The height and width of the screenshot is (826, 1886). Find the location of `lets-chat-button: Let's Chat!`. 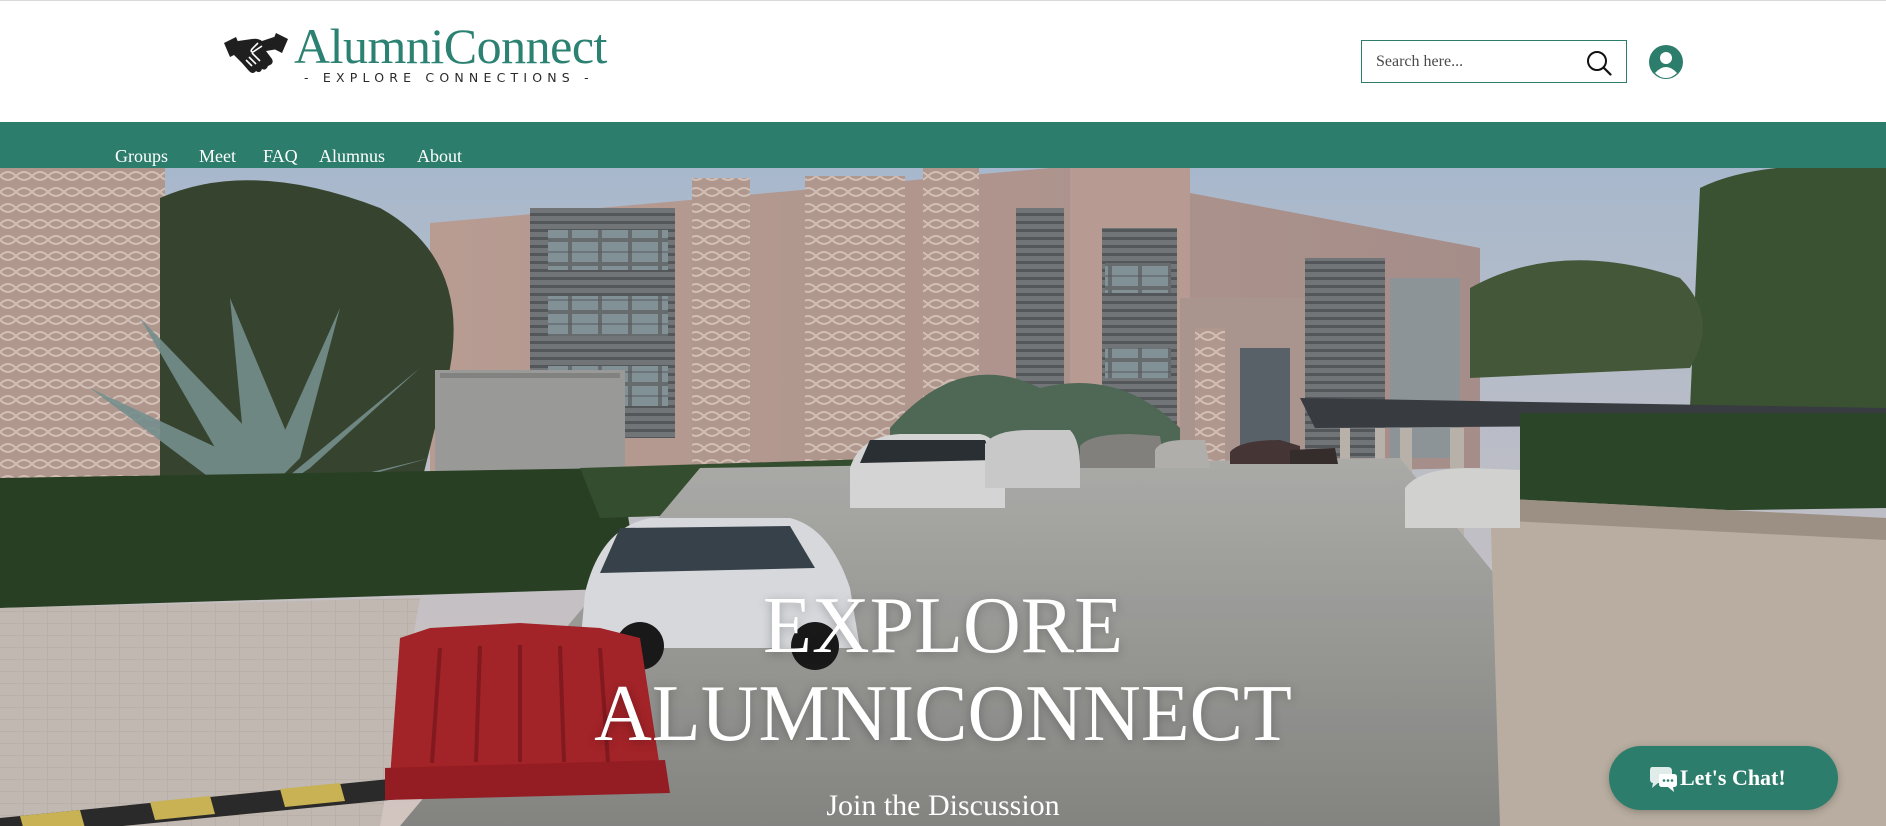

lets-chat-button: Let's Chat! is located at coordinates (1723, 778).